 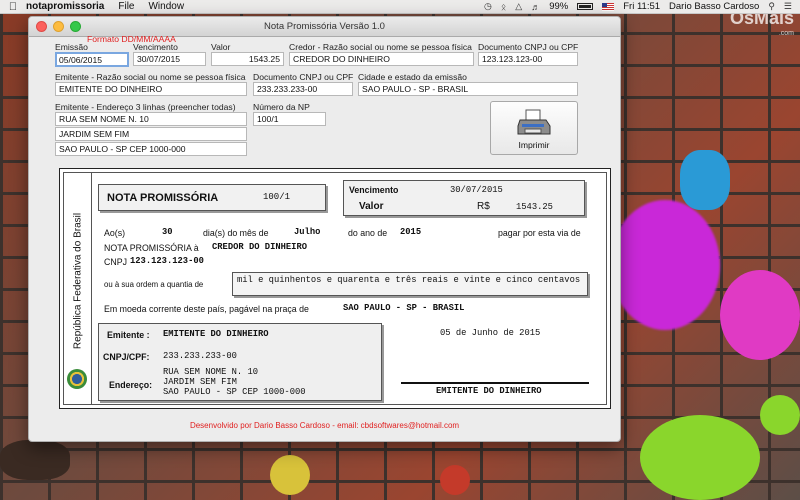 What do you see at coordinates (155, 47) in the screenshot?
I see `vencimento-label: Vencimento` at bounding box center [155, 47].